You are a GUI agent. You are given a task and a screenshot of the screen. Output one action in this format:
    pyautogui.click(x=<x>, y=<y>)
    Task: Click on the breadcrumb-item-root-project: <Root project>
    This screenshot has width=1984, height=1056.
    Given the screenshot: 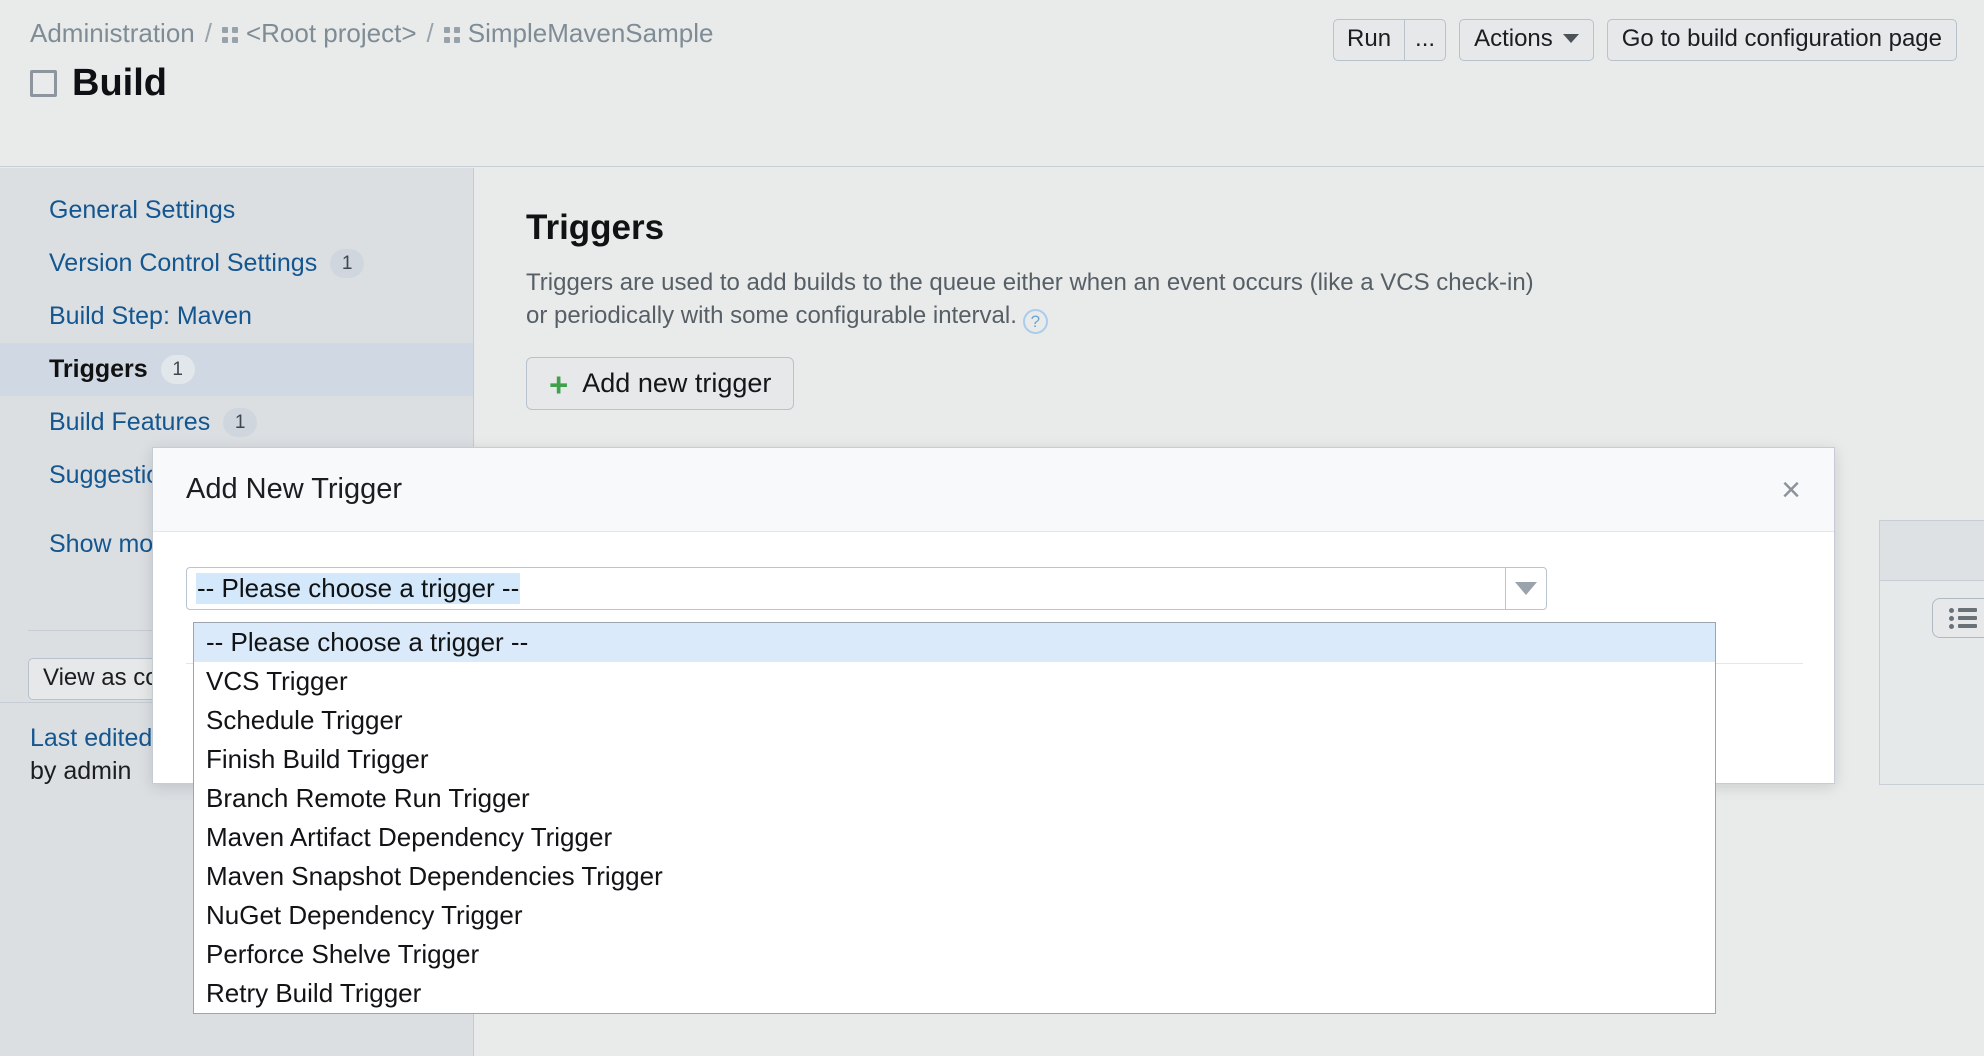 What is the action you would take?
    pyautogui.click(x=331, y=33)
    